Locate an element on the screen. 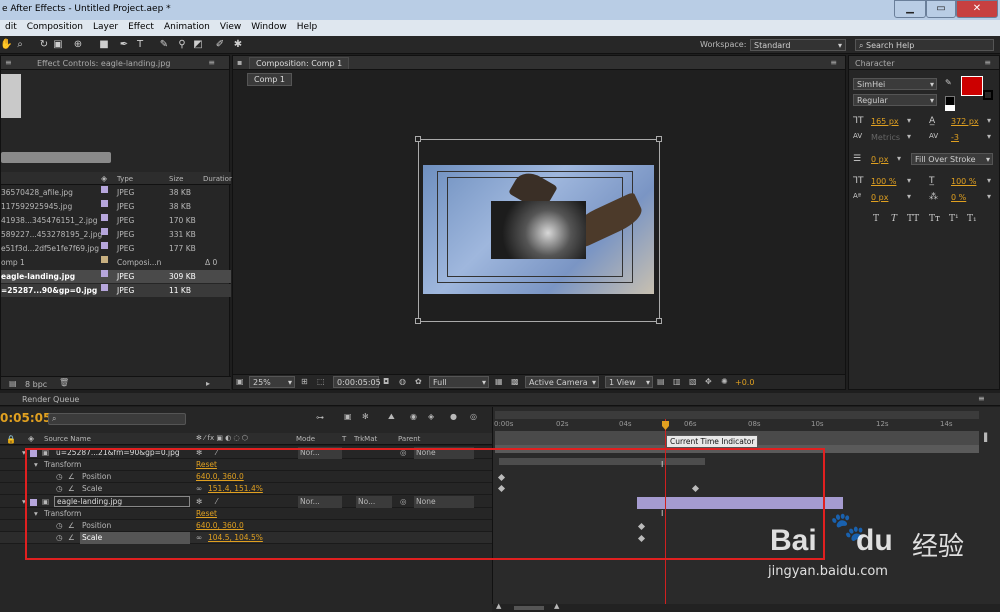  horizontal-scale-value: 100 % is located at coordinates (963, 181).